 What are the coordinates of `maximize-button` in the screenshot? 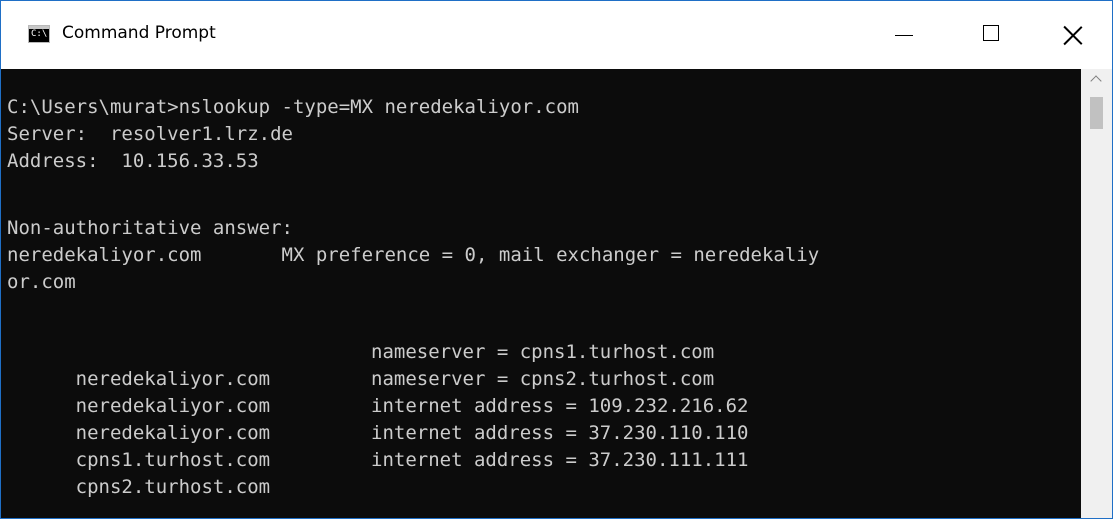 It's located at (994, 35).